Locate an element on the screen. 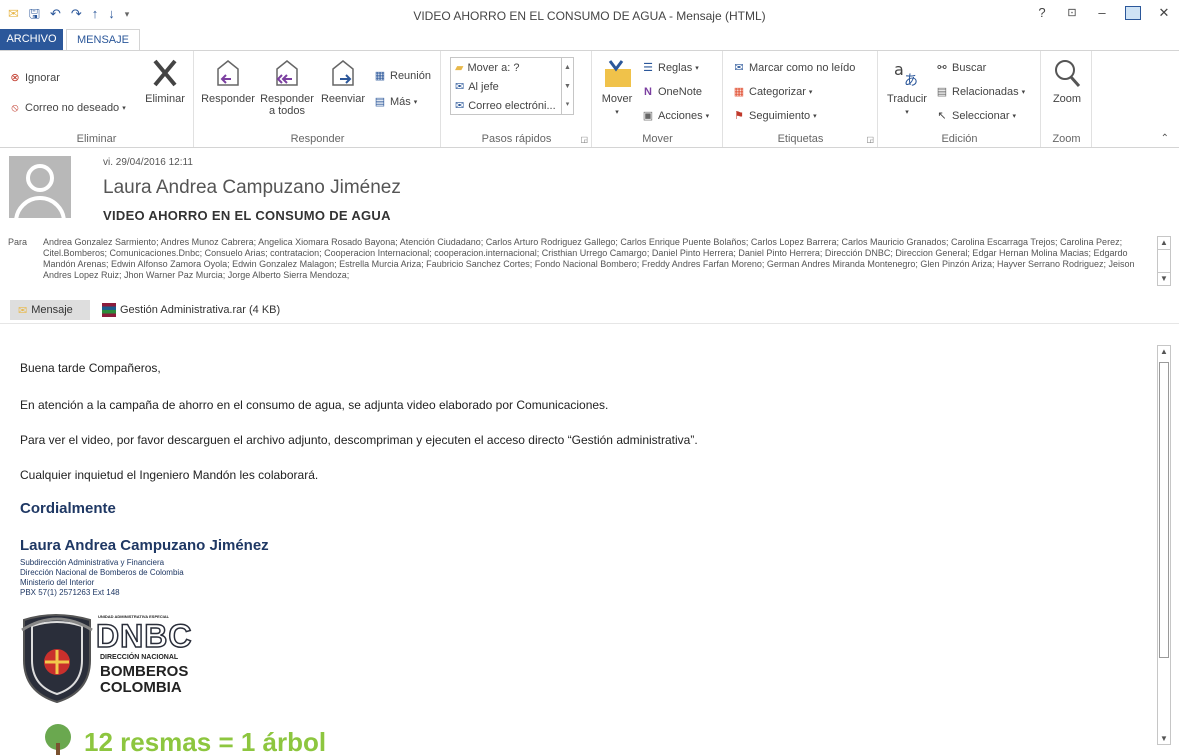 The width and height of the screenshot is (1179, 755). ignorar-button: ⊗ Ignorar is located at coordinates (34, 78).